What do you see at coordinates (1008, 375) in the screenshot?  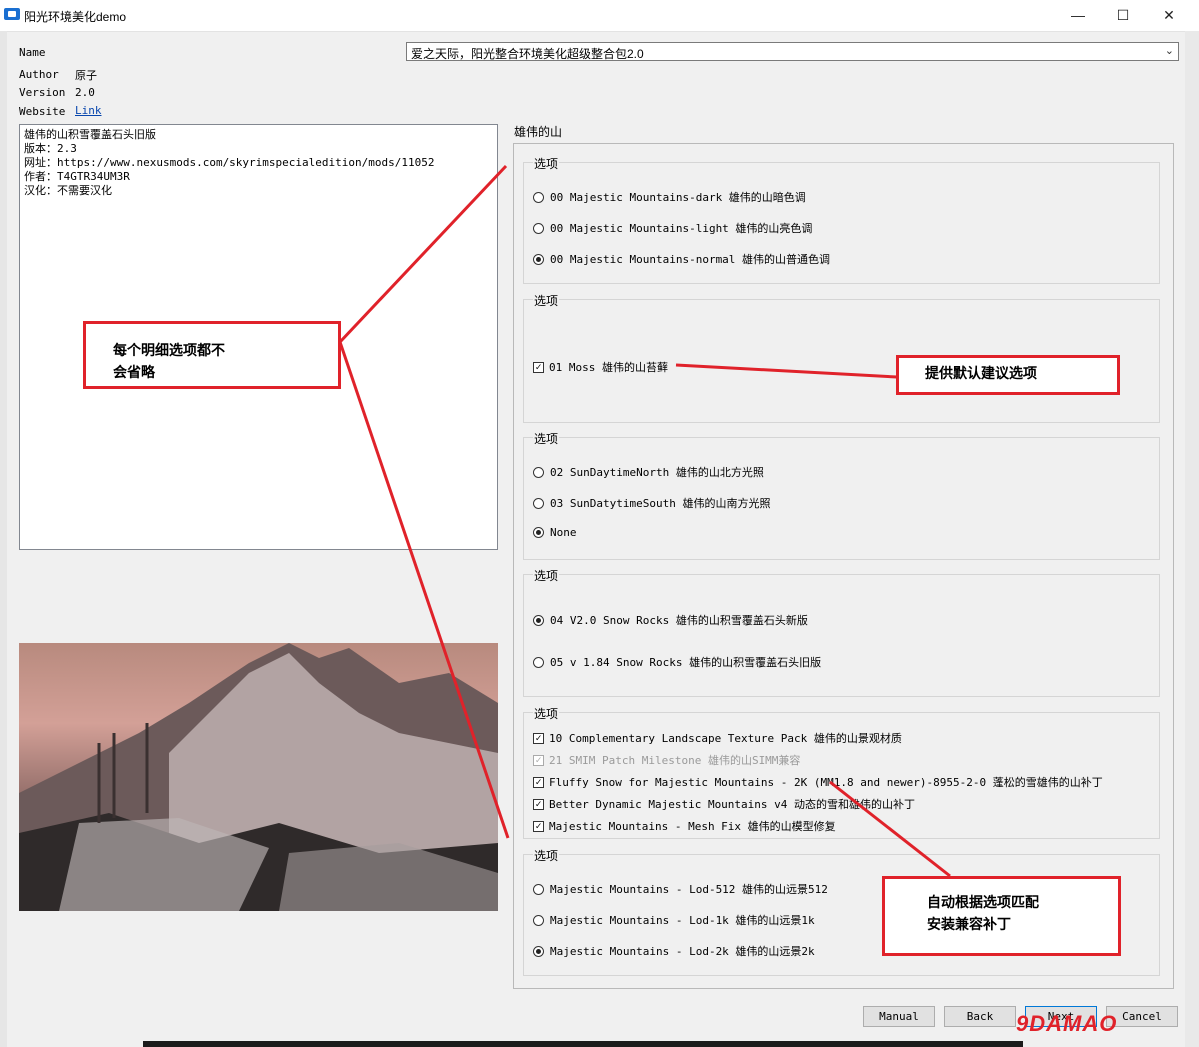 I see `annotation-callout: 提供默认建议选项` at bounding box center [1008, 375].